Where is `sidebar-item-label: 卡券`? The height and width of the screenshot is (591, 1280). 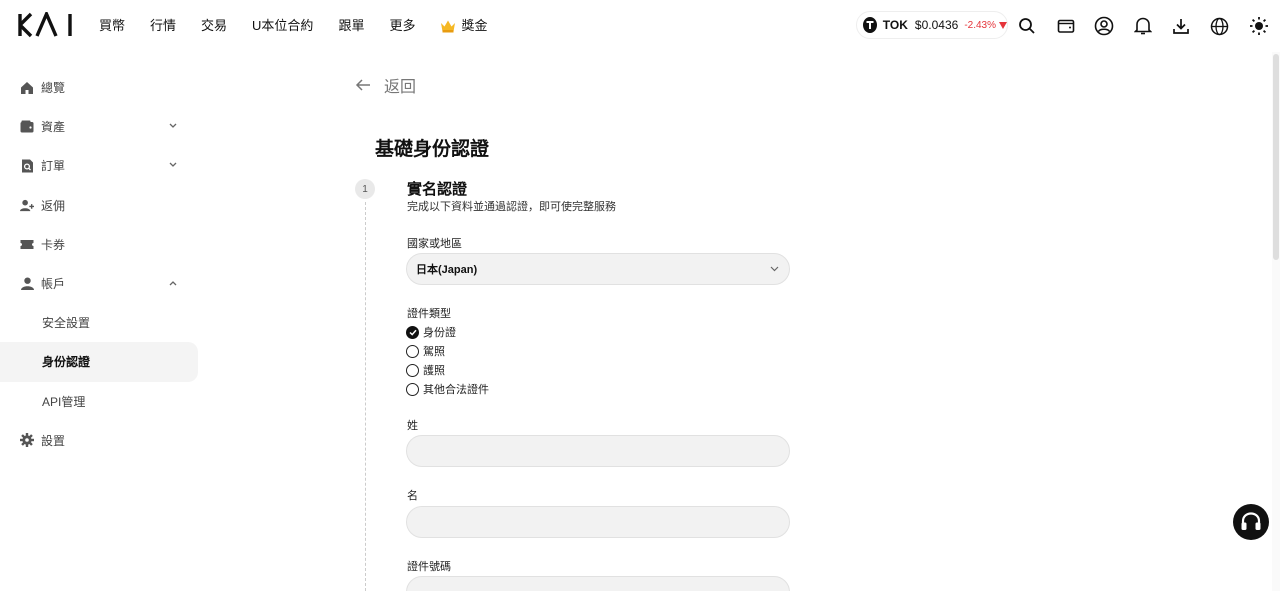 sidebar-item-label: 卡券 is located at coordinates (53, 244).